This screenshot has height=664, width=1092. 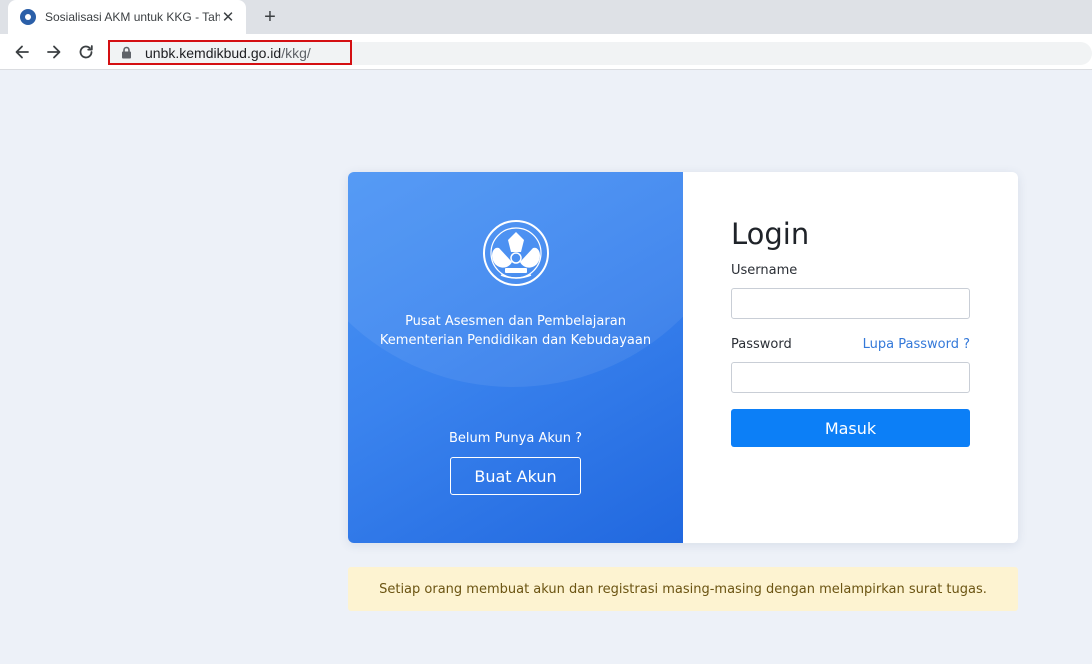 I want to click on password-label: Password, so click(x=761, y=344).